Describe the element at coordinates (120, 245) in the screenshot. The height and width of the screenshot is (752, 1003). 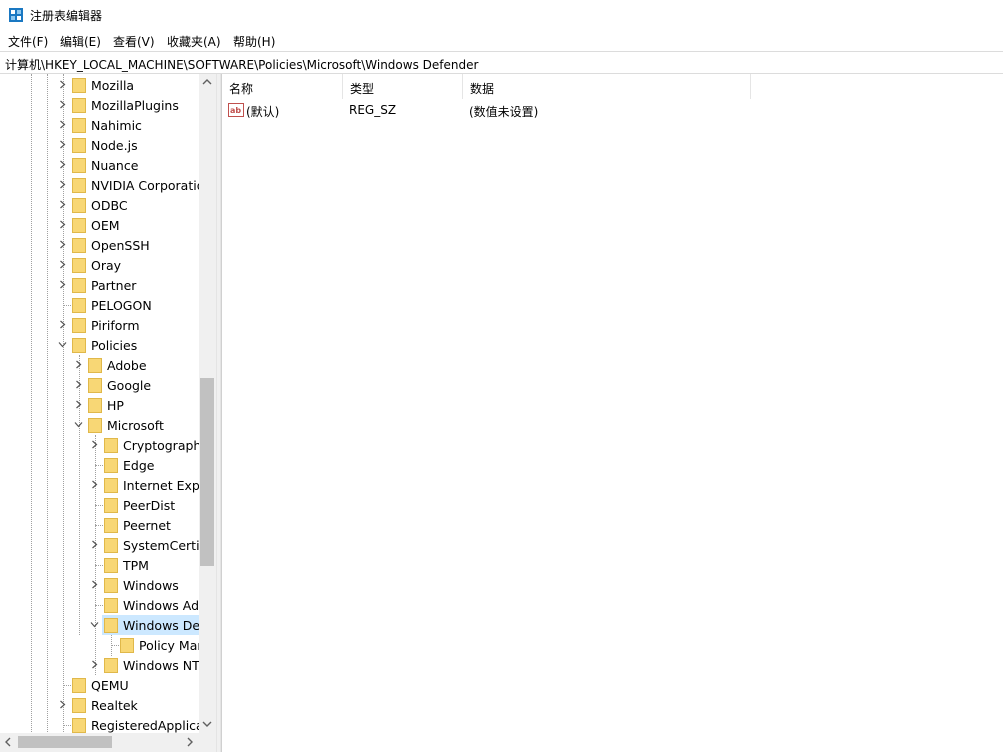
I see `tree-item-label: OpenSSH` at that location.